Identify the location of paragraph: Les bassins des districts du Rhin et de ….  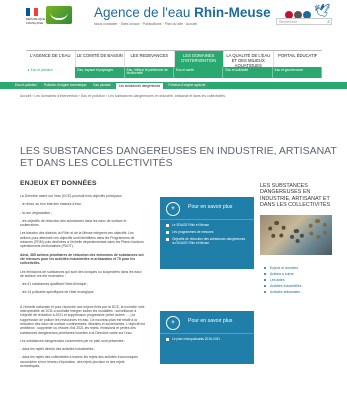
(82, 240).